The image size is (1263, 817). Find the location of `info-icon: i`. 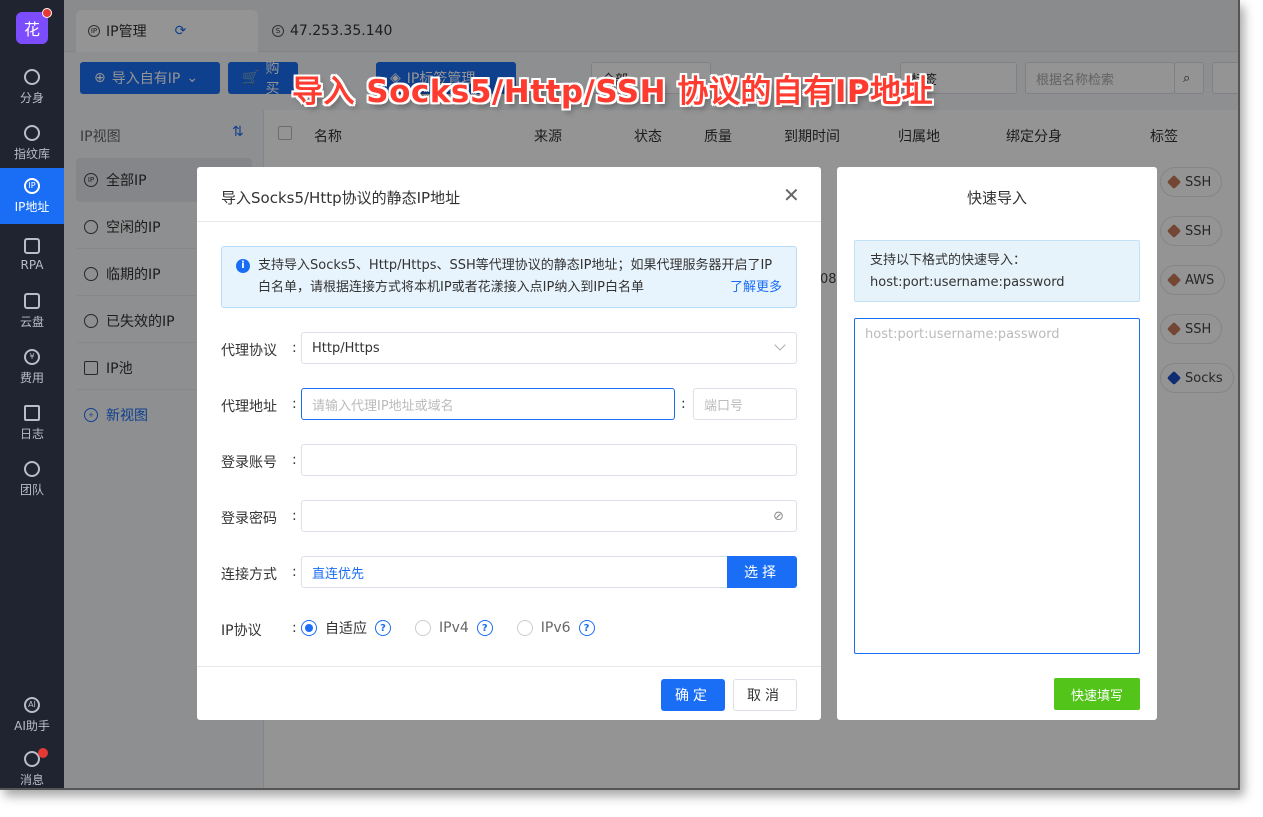

info-icon: i is located at coordinates (243, 266).